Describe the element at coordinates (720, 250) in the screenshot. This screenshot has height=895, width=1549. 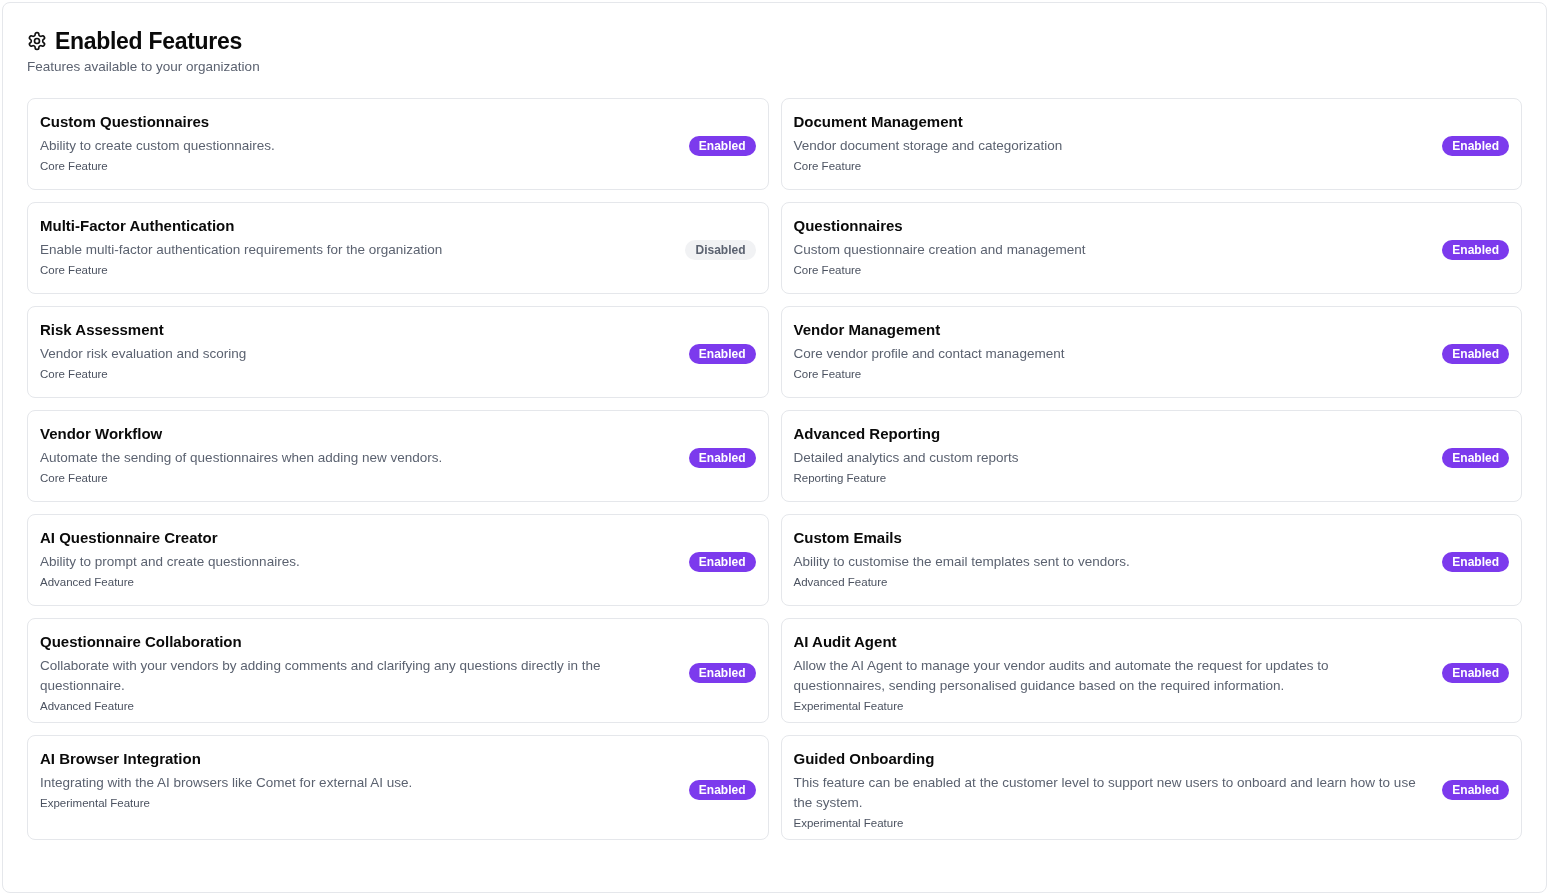
I see `status-badge: Disabled` at that location.